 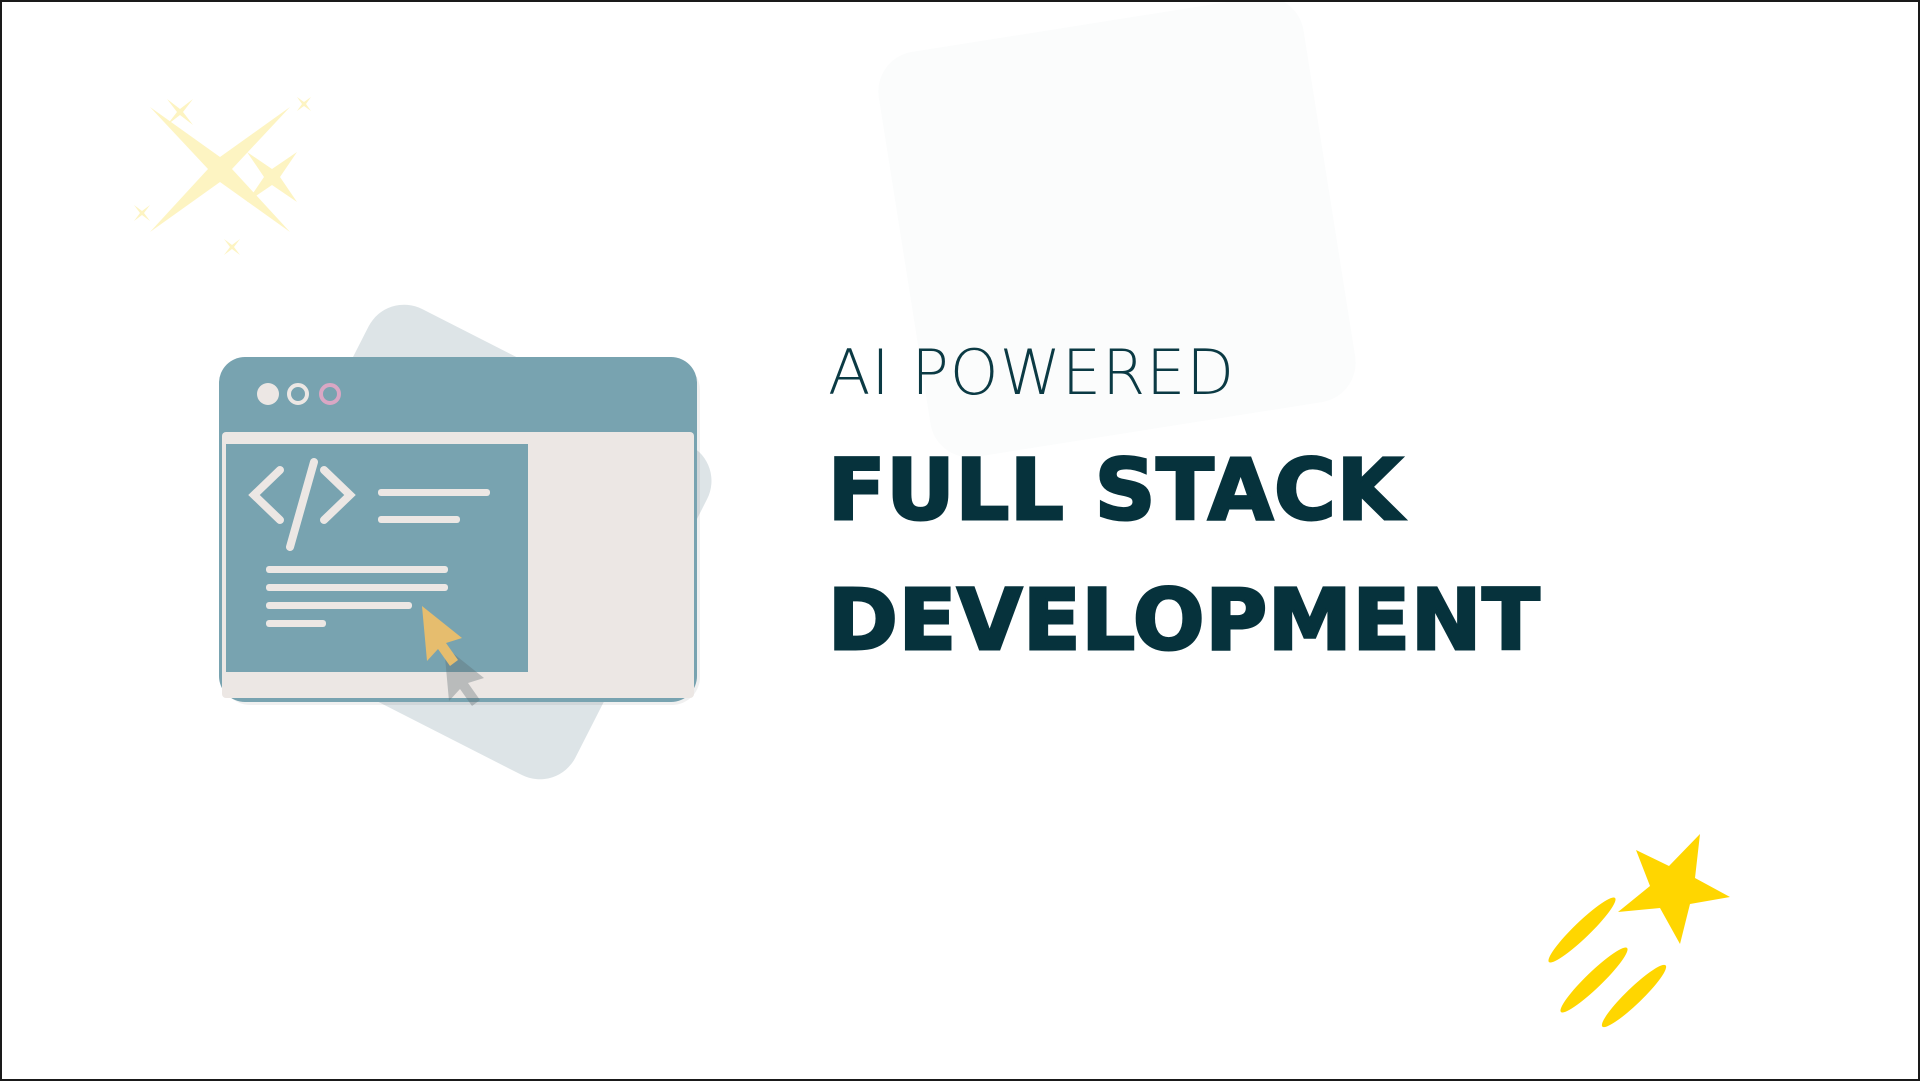 I want to click on shooting-star-icon, so click(x=1639, y=931).